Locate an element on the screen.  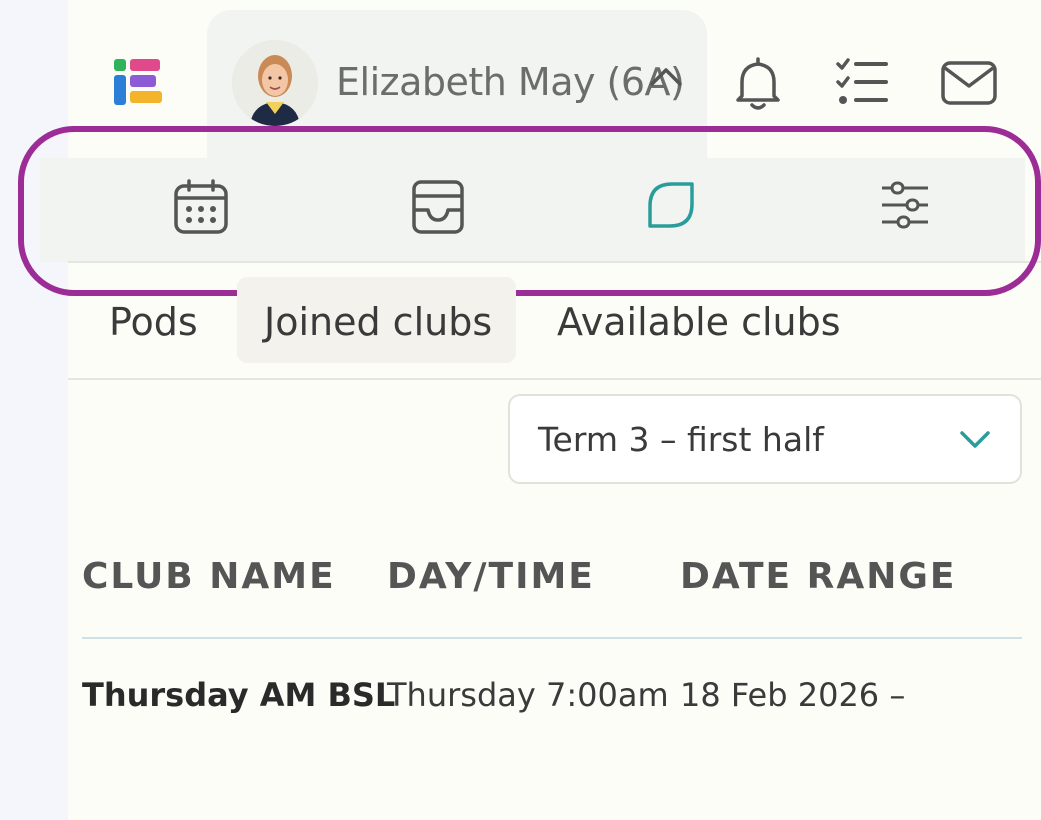
profile-name: Elizabeth May (6A) is located at coordinates (510, 82).